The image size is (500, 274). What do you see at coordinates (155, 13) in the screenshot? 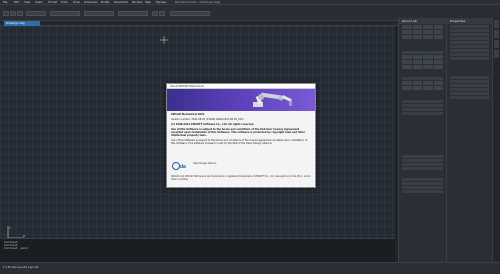
I see `undo-icon` at bounding box center [155, 13].